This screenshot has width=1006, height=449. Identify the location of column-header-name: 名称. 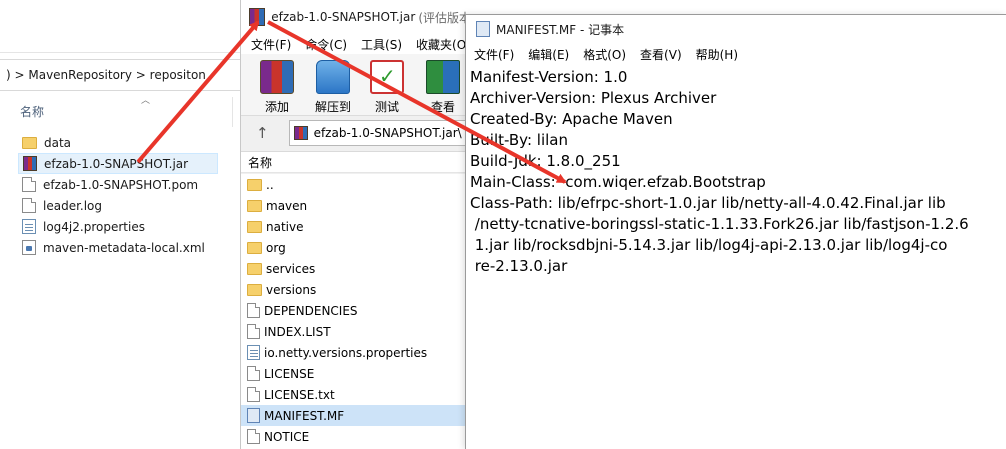
(32, 111).